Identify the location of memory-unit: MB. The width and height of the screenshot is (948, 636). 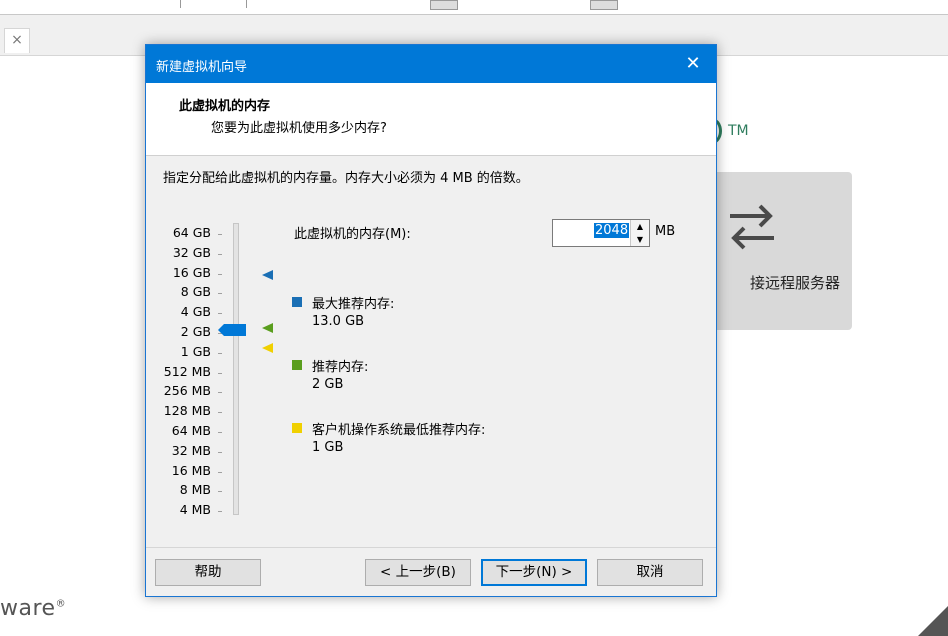
(665, 231).